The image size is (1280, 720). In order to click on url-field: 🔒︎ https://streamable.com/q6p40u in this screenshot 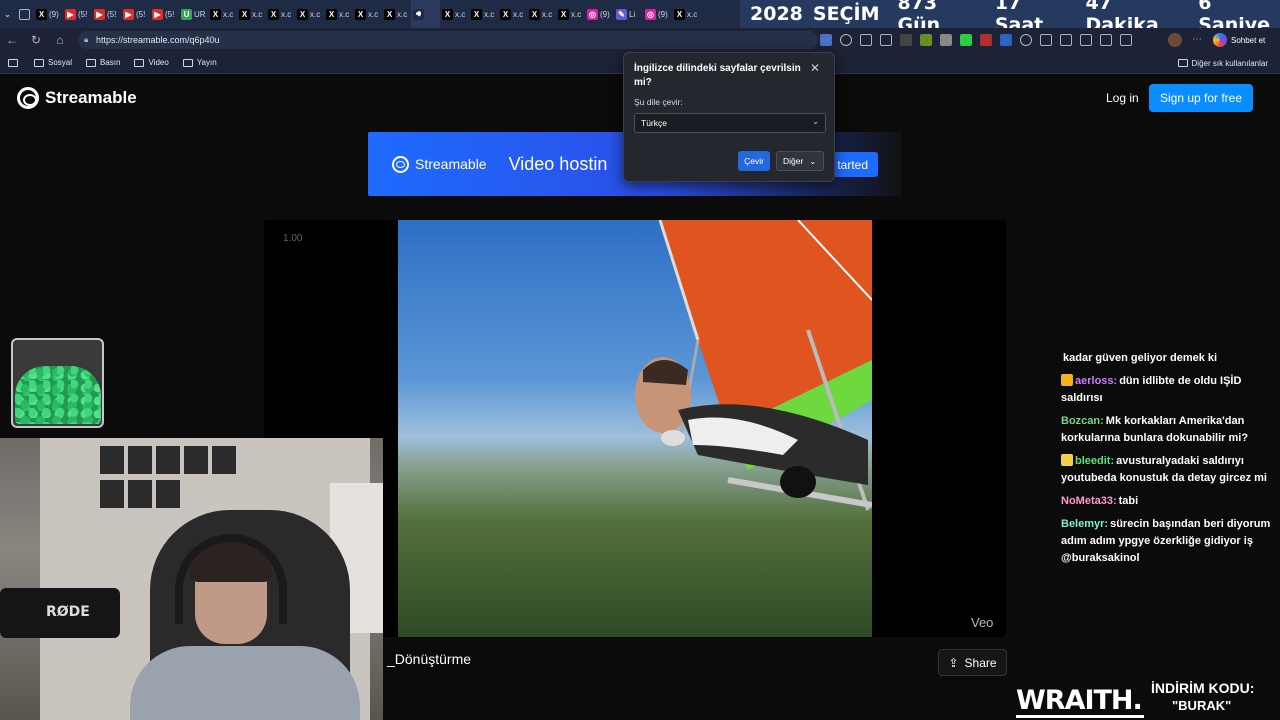, I will do `click(448, 40)`.